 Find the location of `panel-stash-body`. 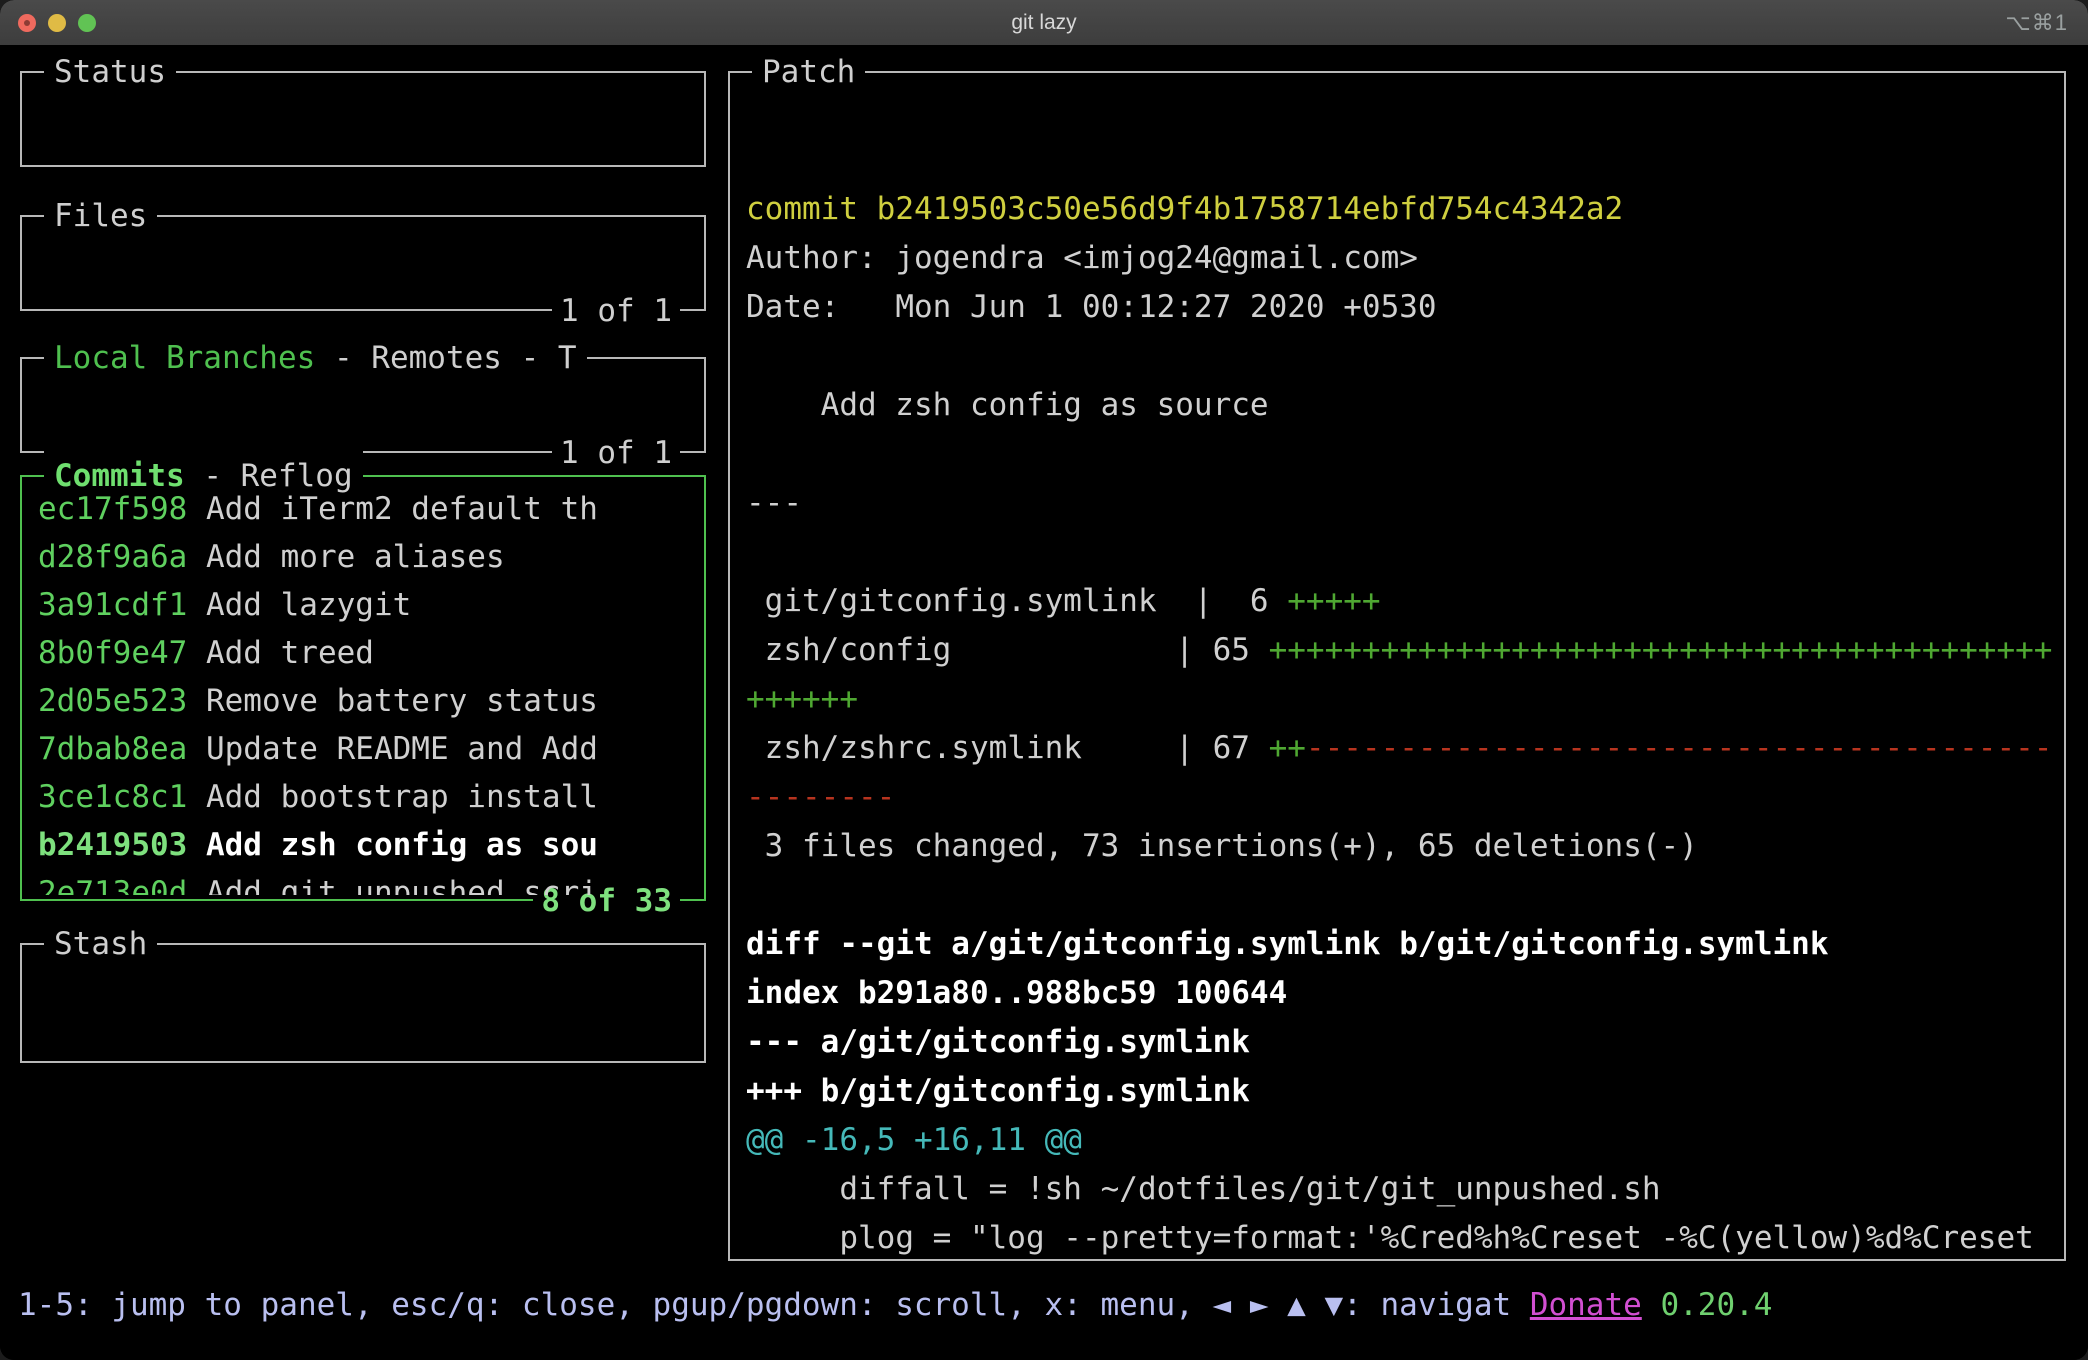

panel-stash-body is located at coordinates (367, 1005).